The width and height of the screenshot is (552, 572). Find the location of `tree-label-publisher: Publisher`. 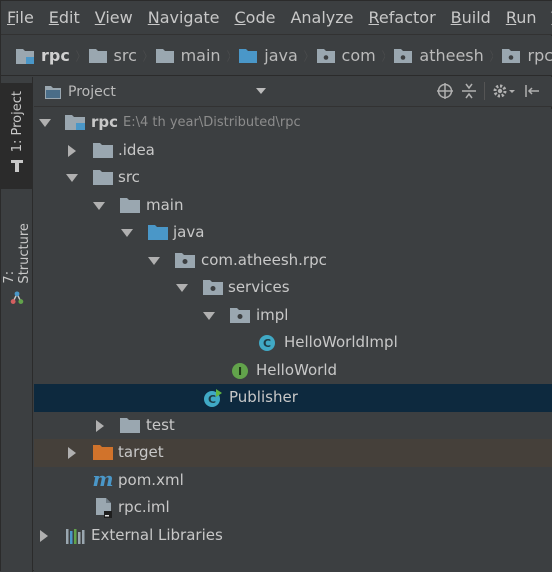

tree-label-publisher: Publisher is located at coordinates (263, 397).